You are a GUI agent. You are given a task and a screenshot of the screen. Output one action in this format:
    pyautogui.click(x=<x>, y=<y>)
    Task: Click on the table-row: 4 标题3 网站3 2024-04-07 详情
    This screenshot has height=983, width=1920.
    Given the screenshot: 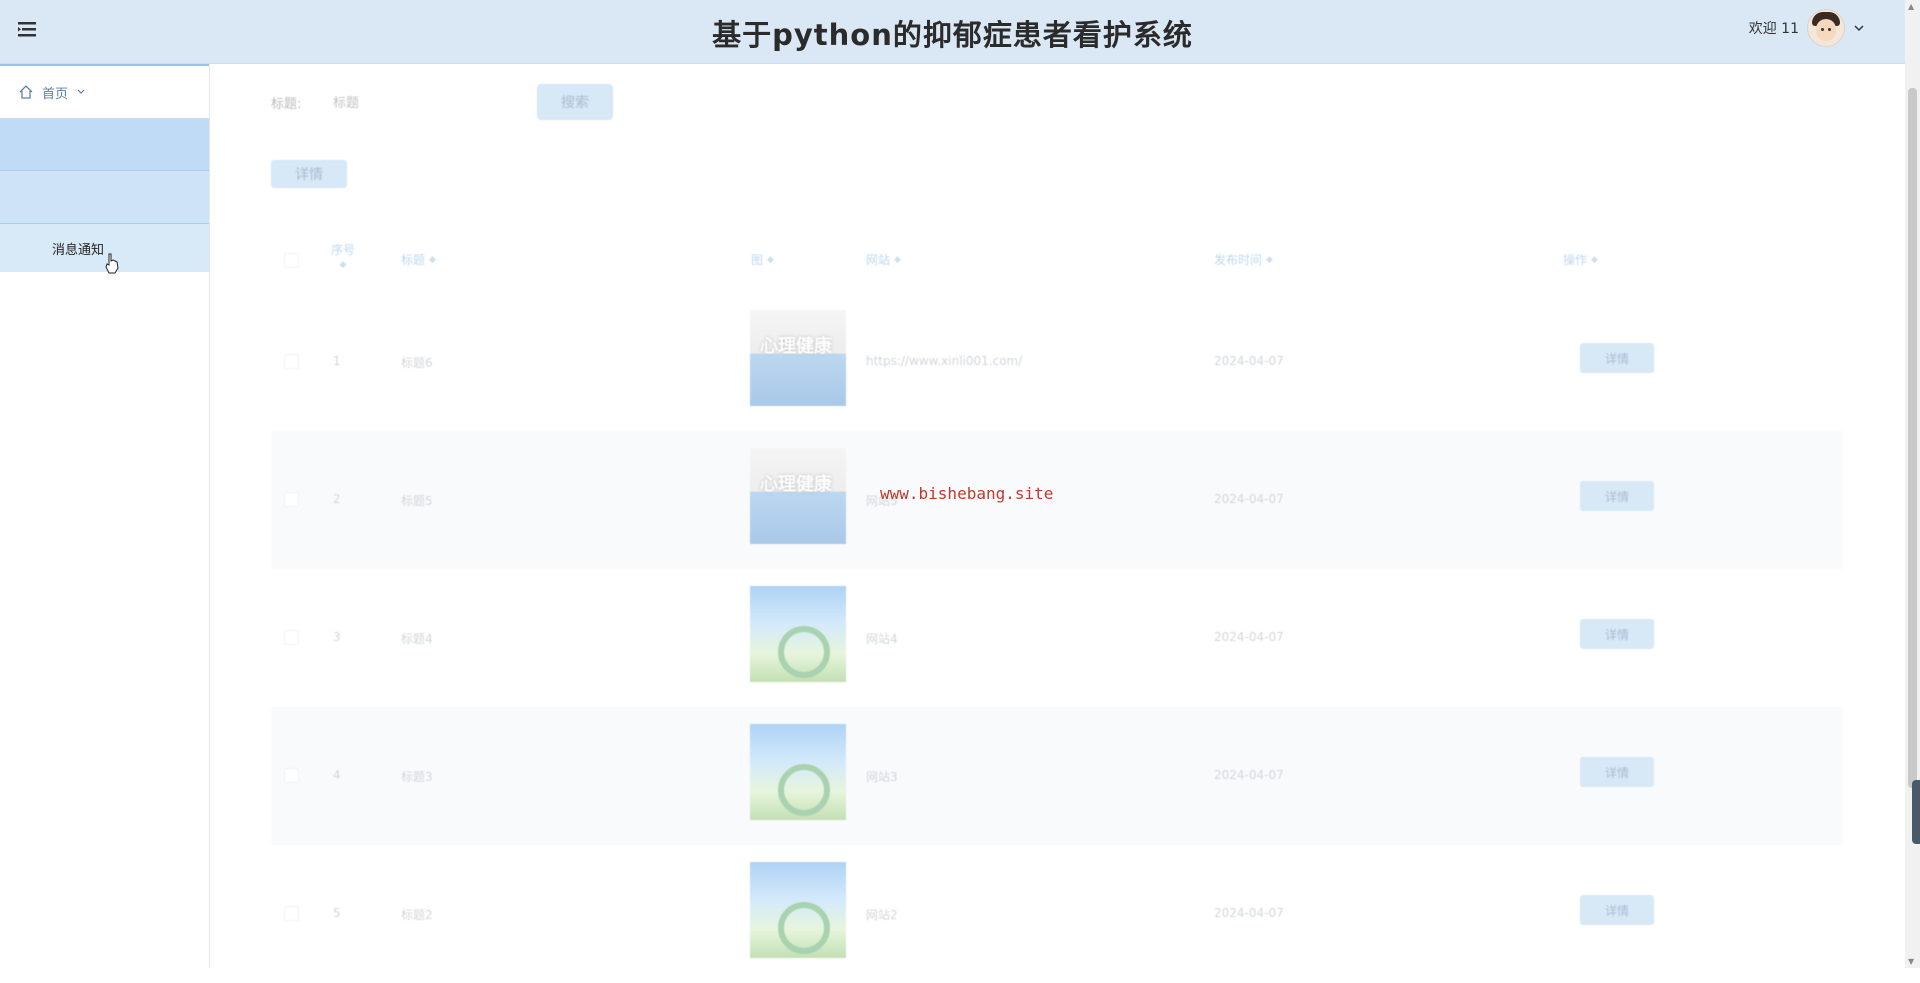 What is the action you would take?
    pyautogui.click(x=1057, y=776)
    